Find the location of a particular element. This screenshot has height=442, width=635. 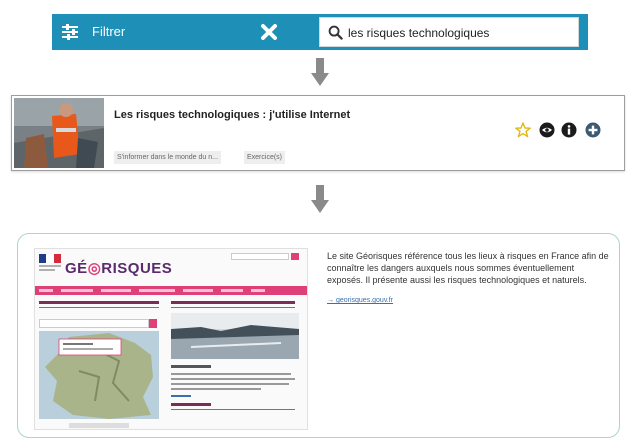

tag-type: Exercice(s) is located at coordinates (265, 157).